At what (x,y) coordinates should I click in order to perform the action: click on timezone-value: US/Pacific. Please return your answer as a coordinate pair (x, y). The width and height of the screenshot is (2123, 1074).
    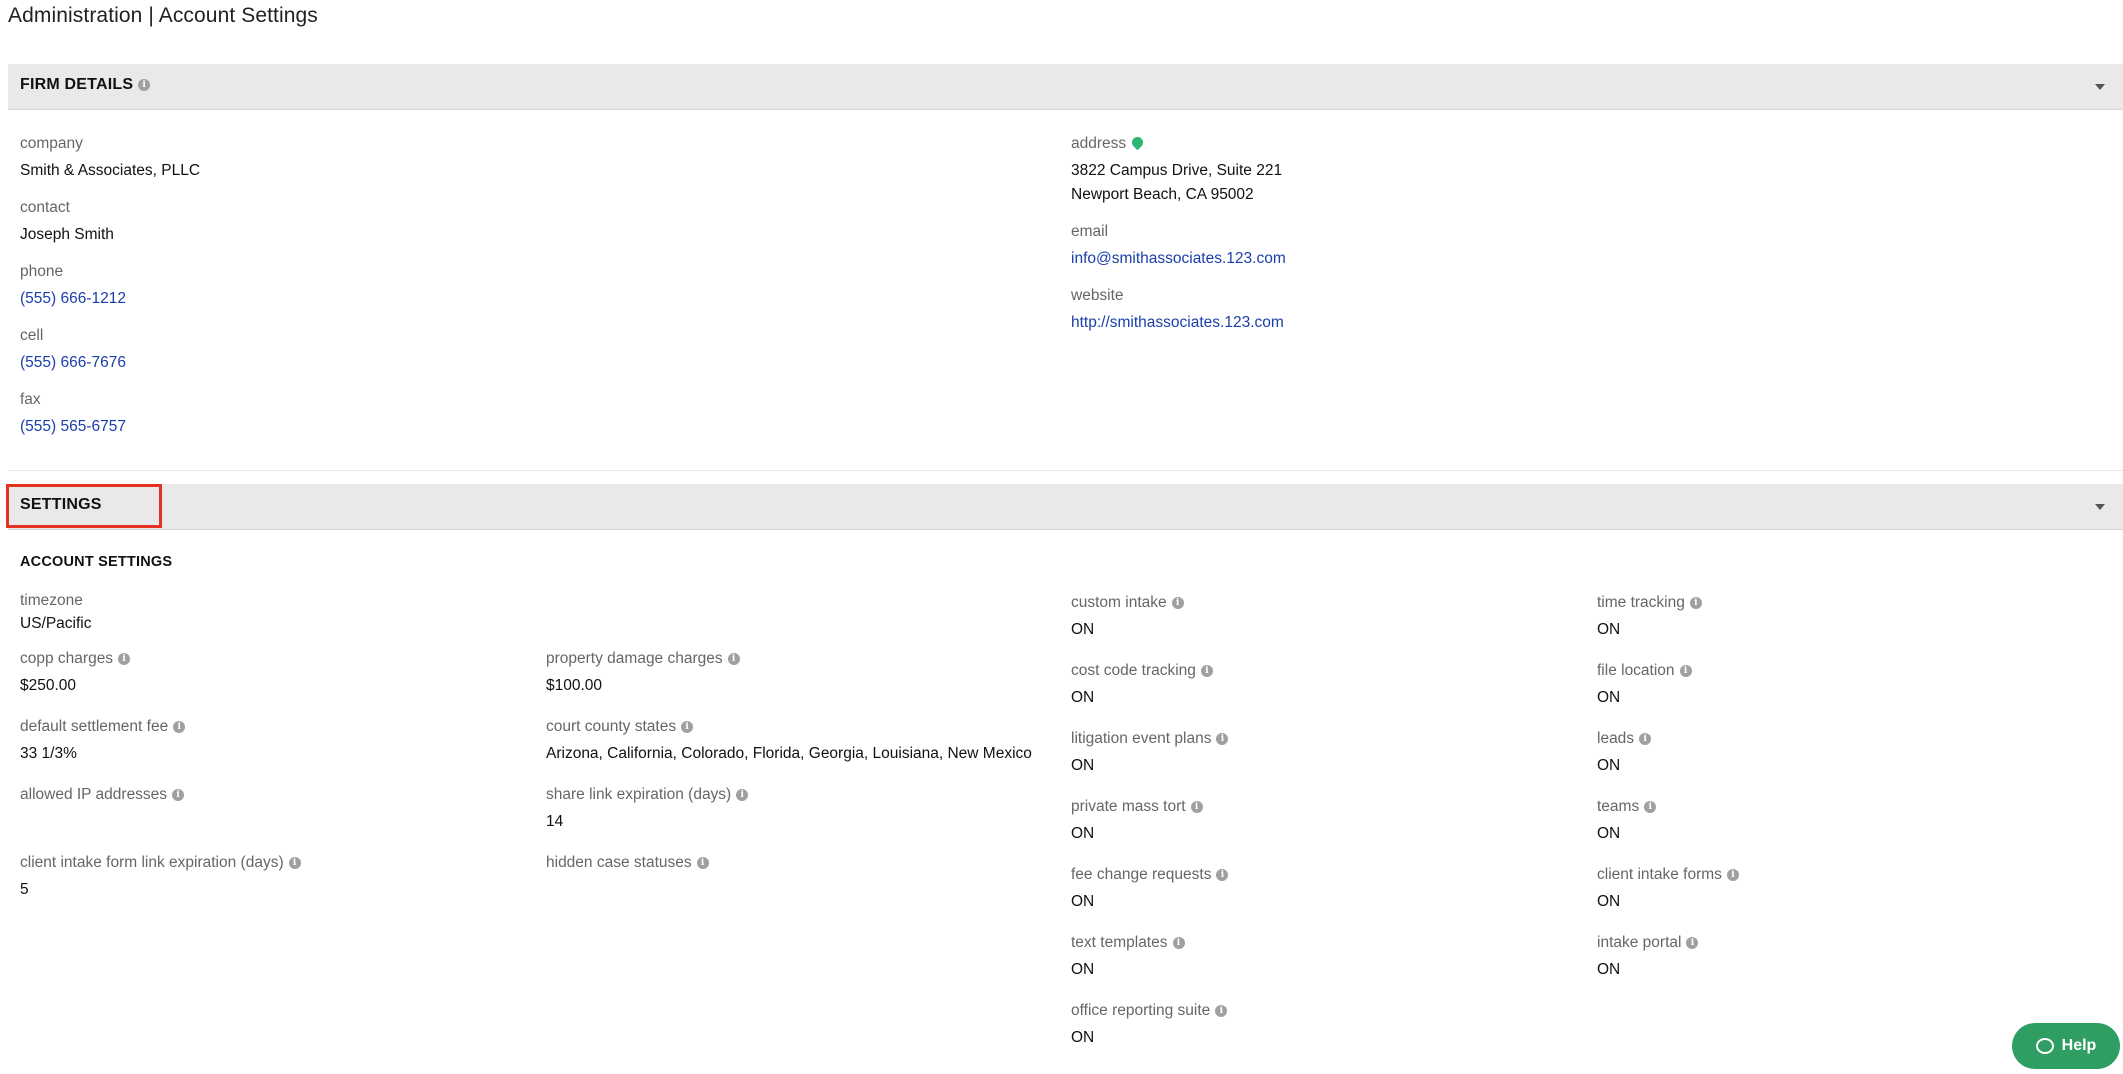
    Looking at the image, I should click on (56, 623).